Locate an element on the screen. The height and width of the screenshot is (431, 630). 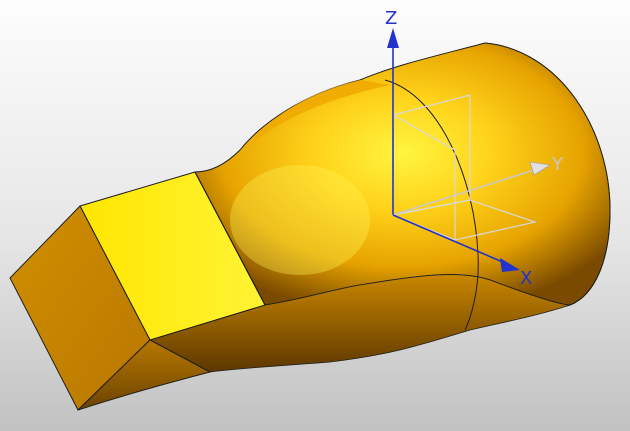
z-axis-label: Z is located at coordinates (391, 18).